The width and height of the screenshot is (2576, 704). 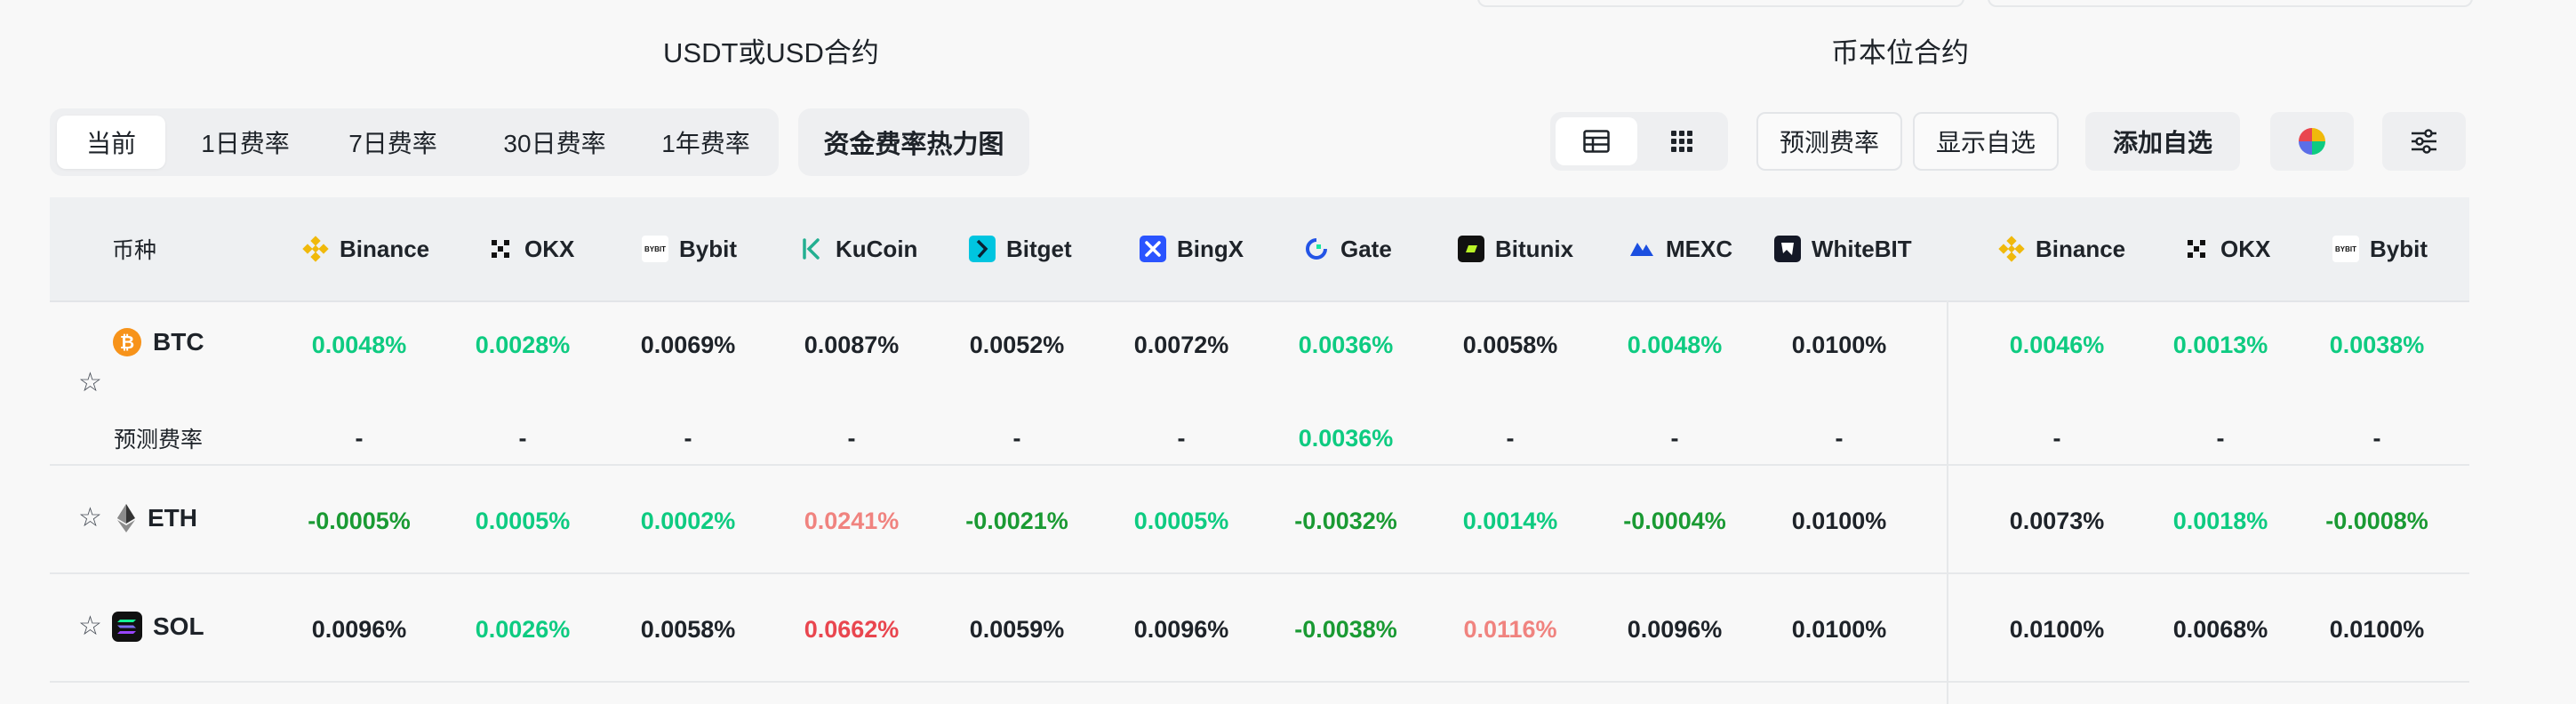 What do you see at coordinates (1682, 141) in the screenshot?
I see `grid-view-button` at bounding box center [1682, 141].